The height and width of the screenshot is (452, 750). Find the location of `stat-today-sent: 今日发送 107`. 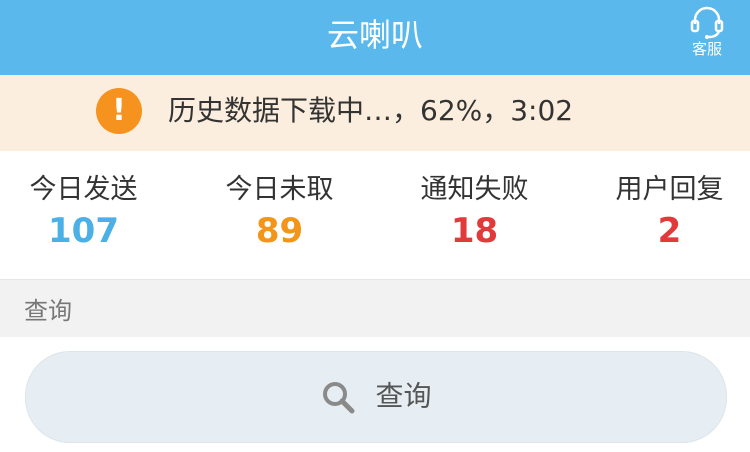

stat-today-sent: 今日发送 107 is located at coordinates (88, 201).